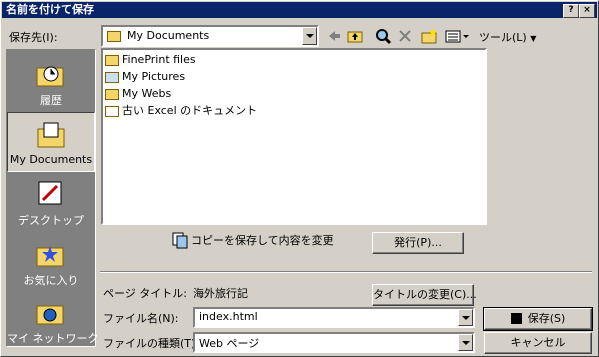  I want to click on place-favorites-label: お気に入り, so click(51, 280).